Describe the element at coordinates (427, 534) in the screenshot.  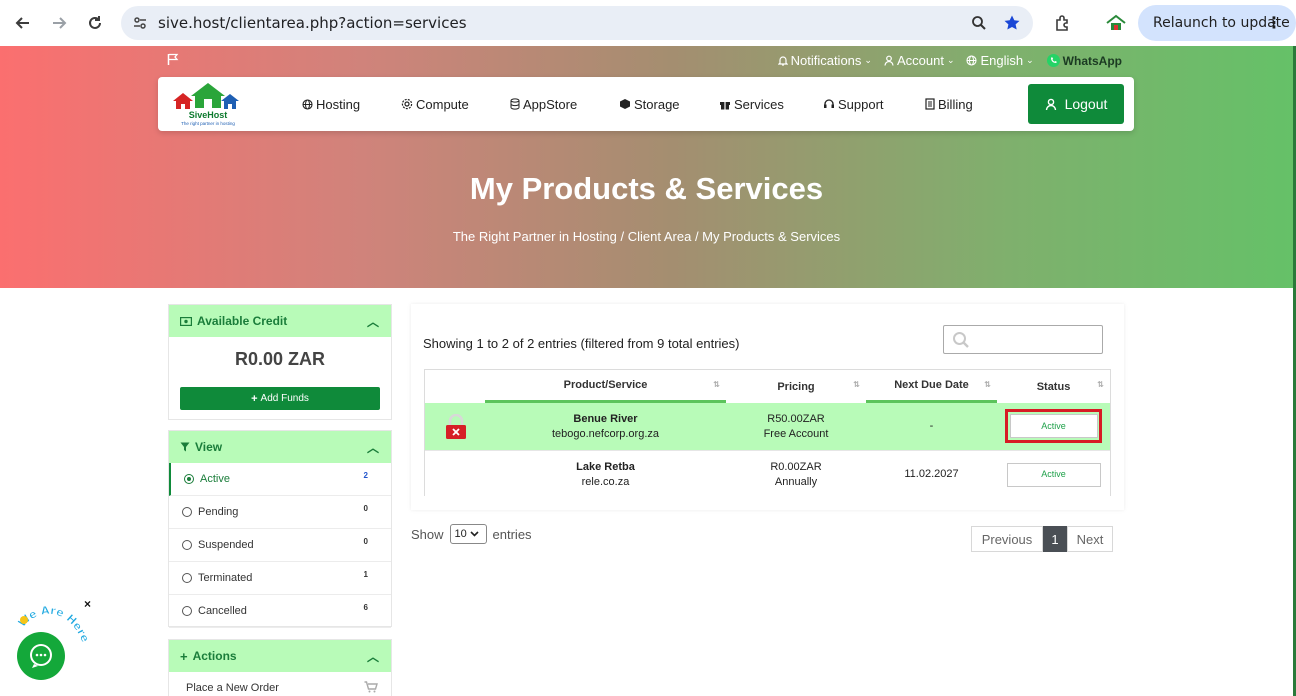
I see `show-label: Show` at that location.